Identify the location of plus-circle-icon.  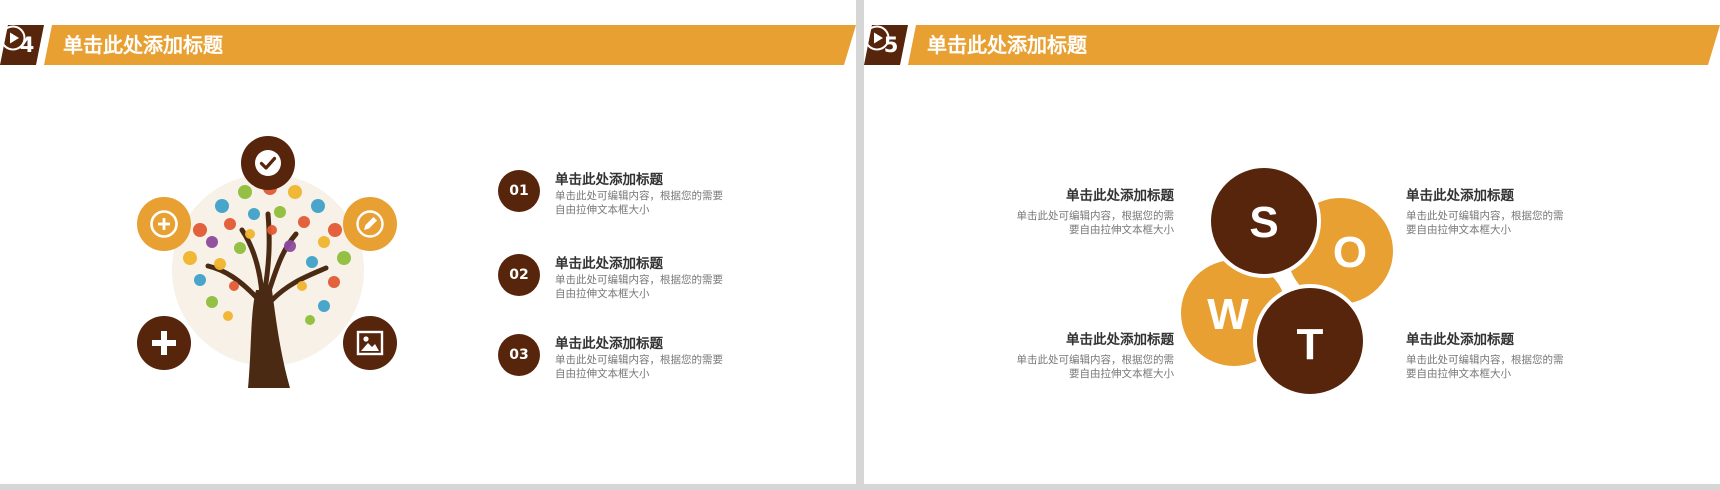
(164, 224).